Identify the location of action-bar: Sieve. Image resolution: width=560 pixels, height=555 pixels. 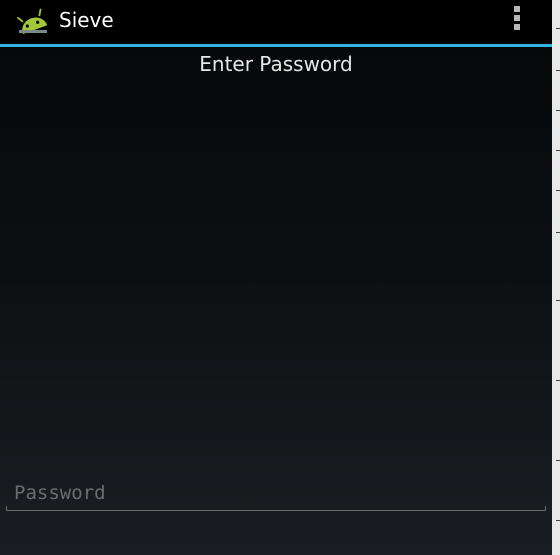
(276, 22).